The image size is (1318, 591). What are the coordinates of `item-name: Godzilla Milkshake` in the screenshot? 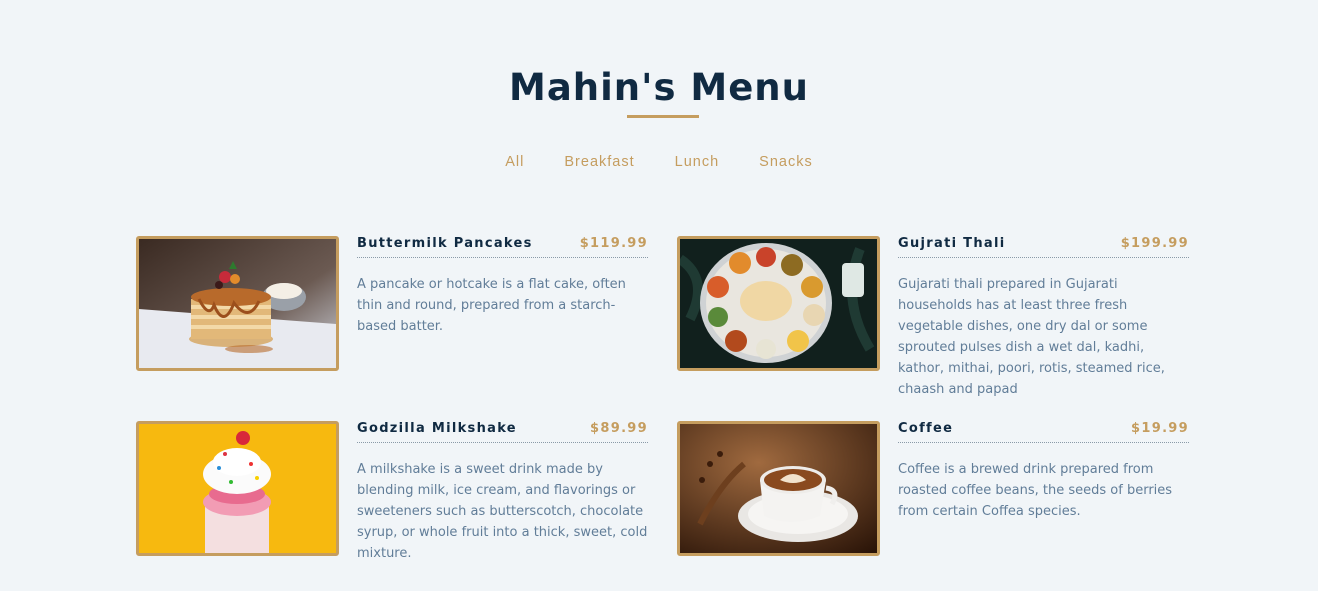 It's located at (437, 428).